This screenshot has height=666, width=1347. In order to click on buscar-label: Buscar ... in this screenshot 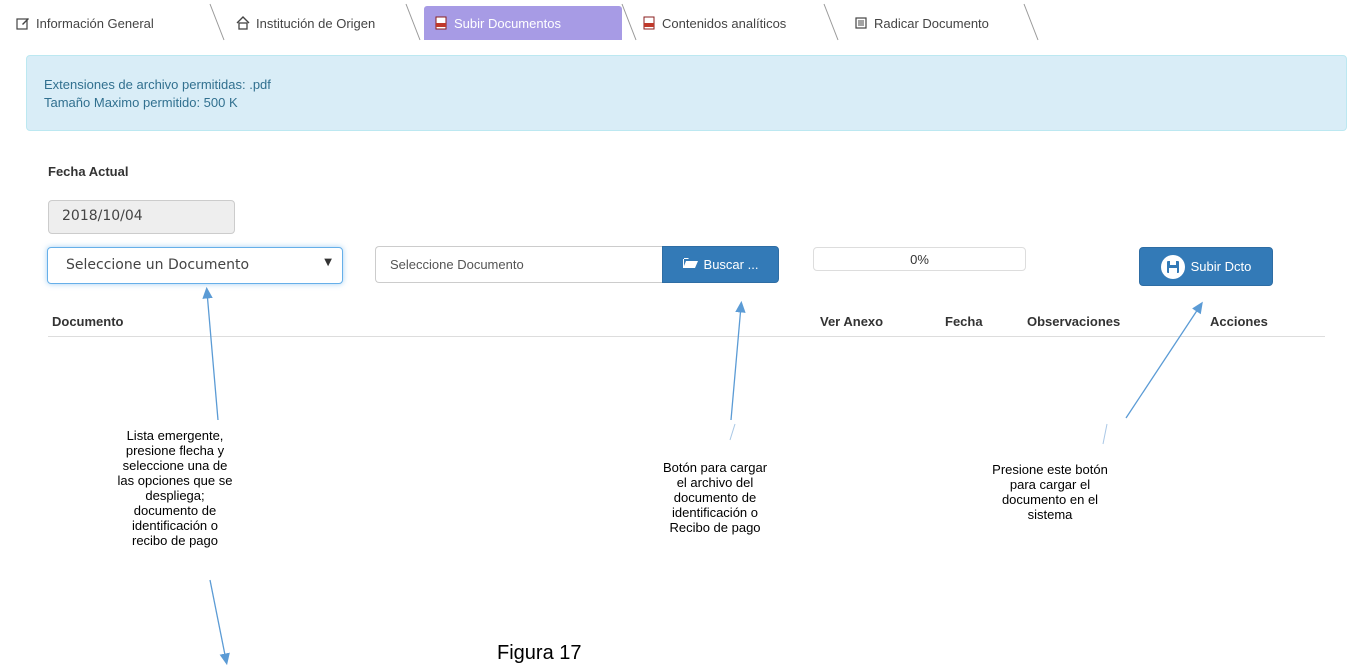, I will do `click(731, 264)`.